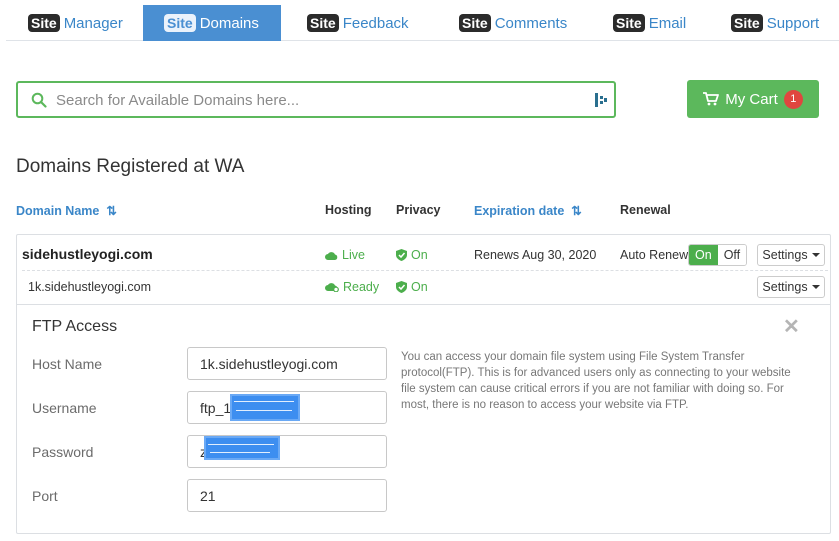  What do you see at coordinates (93, 23) in the screenshot?
I see `tab-label: Manager` at bounding box center [93, 23].